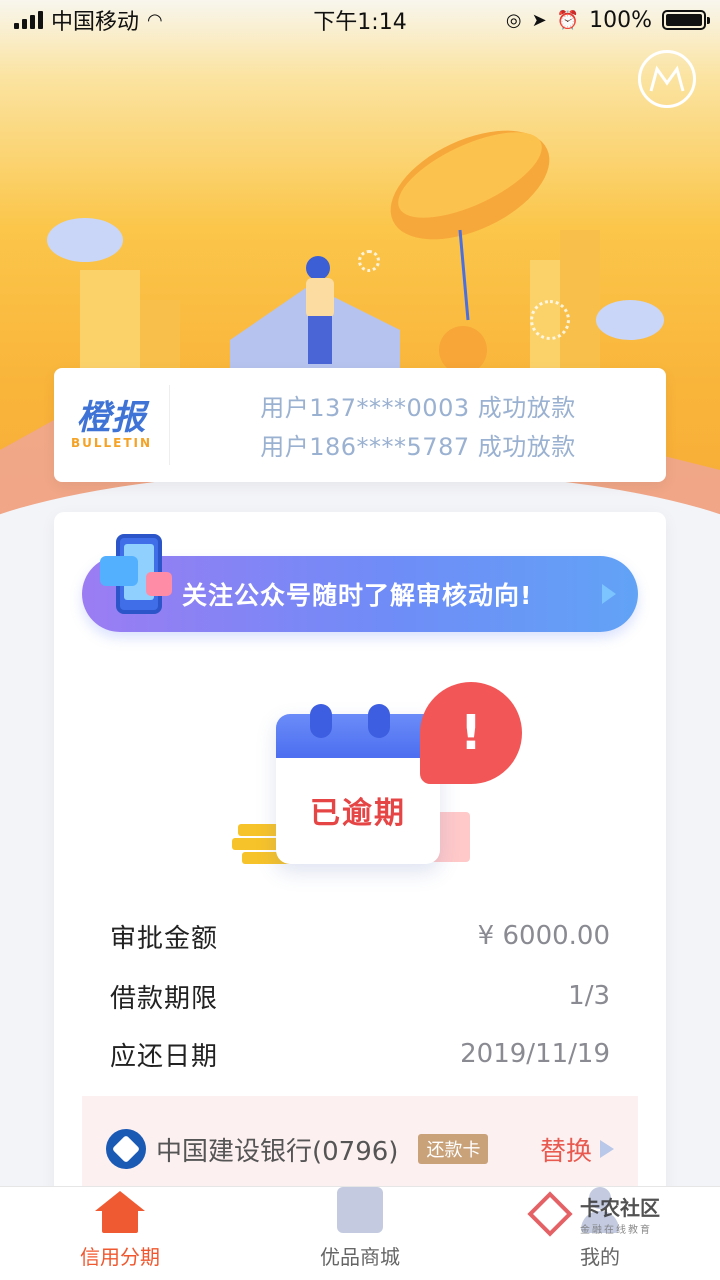 The width and height of the screenshot is (720, 1280). Describe the element at coordinates (277, 1151) in the screenshot. I see `bank-name: 中国建设银行(0796)` at that location.